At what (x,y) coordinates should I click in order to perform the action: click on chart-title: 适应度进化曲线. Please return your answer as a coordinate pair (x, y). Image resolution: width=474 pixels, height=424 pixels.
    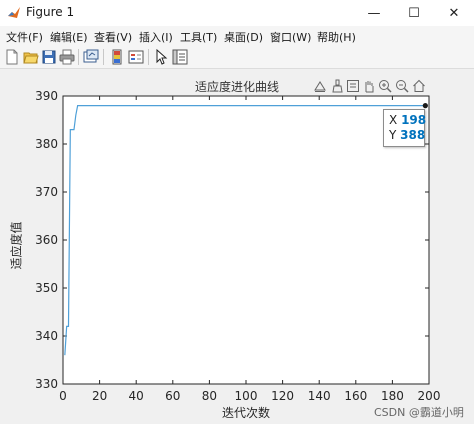
    Looking at the image, I should click on (237, 87).